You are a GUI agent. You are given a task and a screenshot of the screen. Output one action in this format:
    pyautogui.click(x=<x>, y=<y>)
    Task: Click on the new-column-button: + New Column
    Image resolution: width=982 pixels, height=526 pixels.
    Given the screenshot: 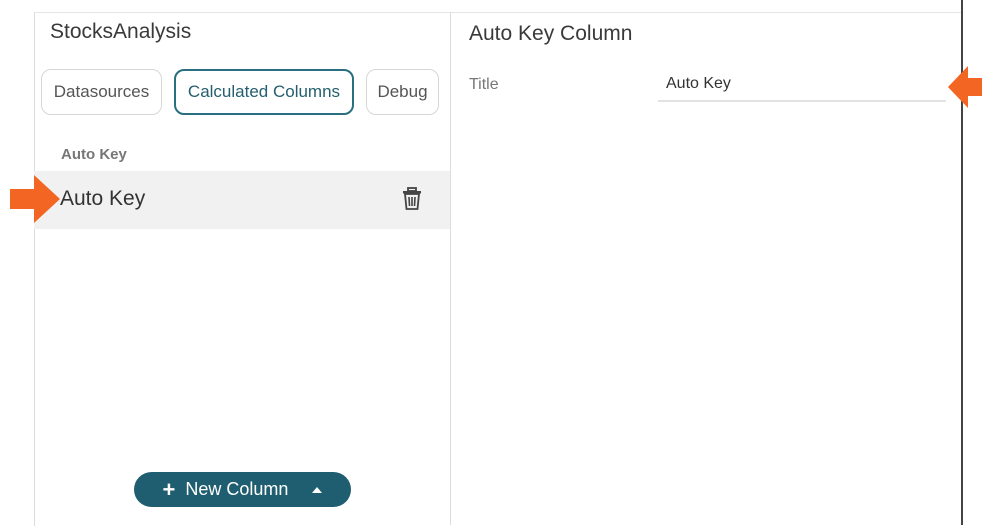 What is the action you would take?
    pyautogui.click(x=242, y=489)
    